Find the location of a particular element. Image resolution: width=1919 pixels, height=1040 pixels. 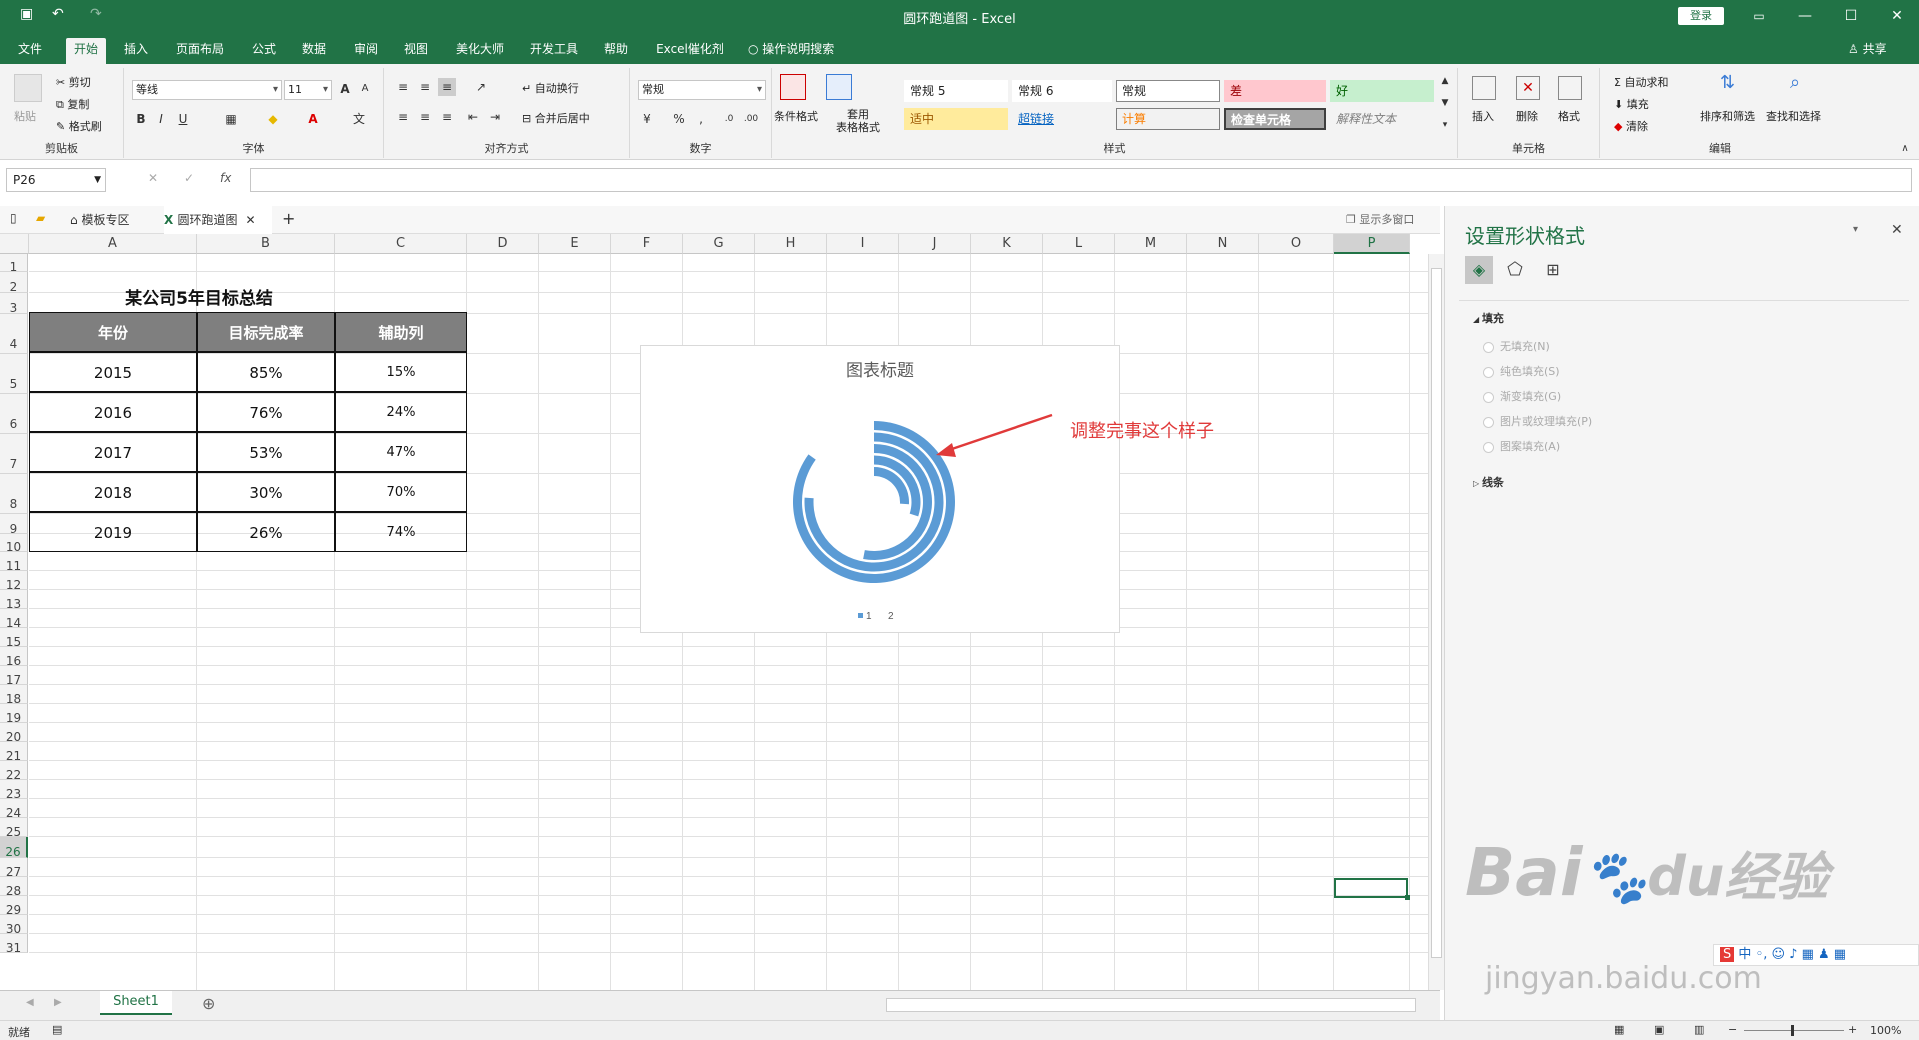

minimize-button: — is located at coordinates (1805, 16).